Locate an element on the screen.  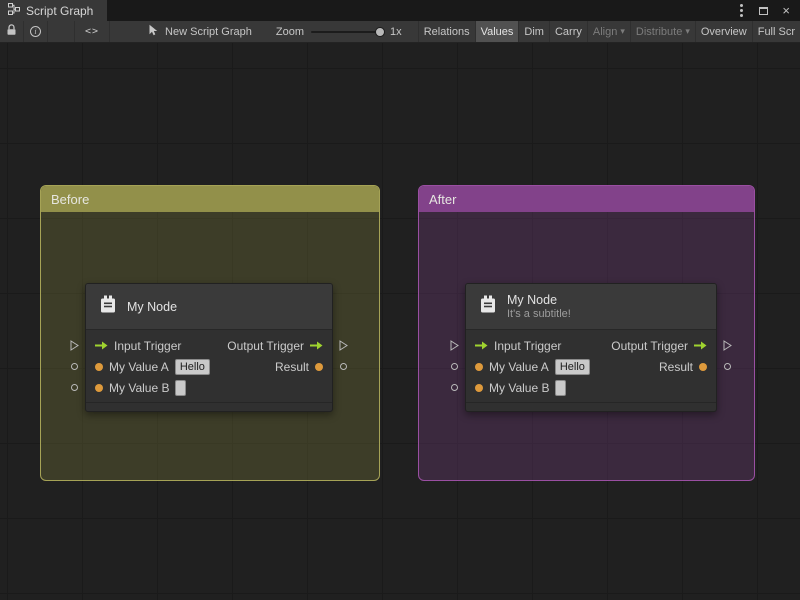
lock-button is located at coordinates (12, 31).